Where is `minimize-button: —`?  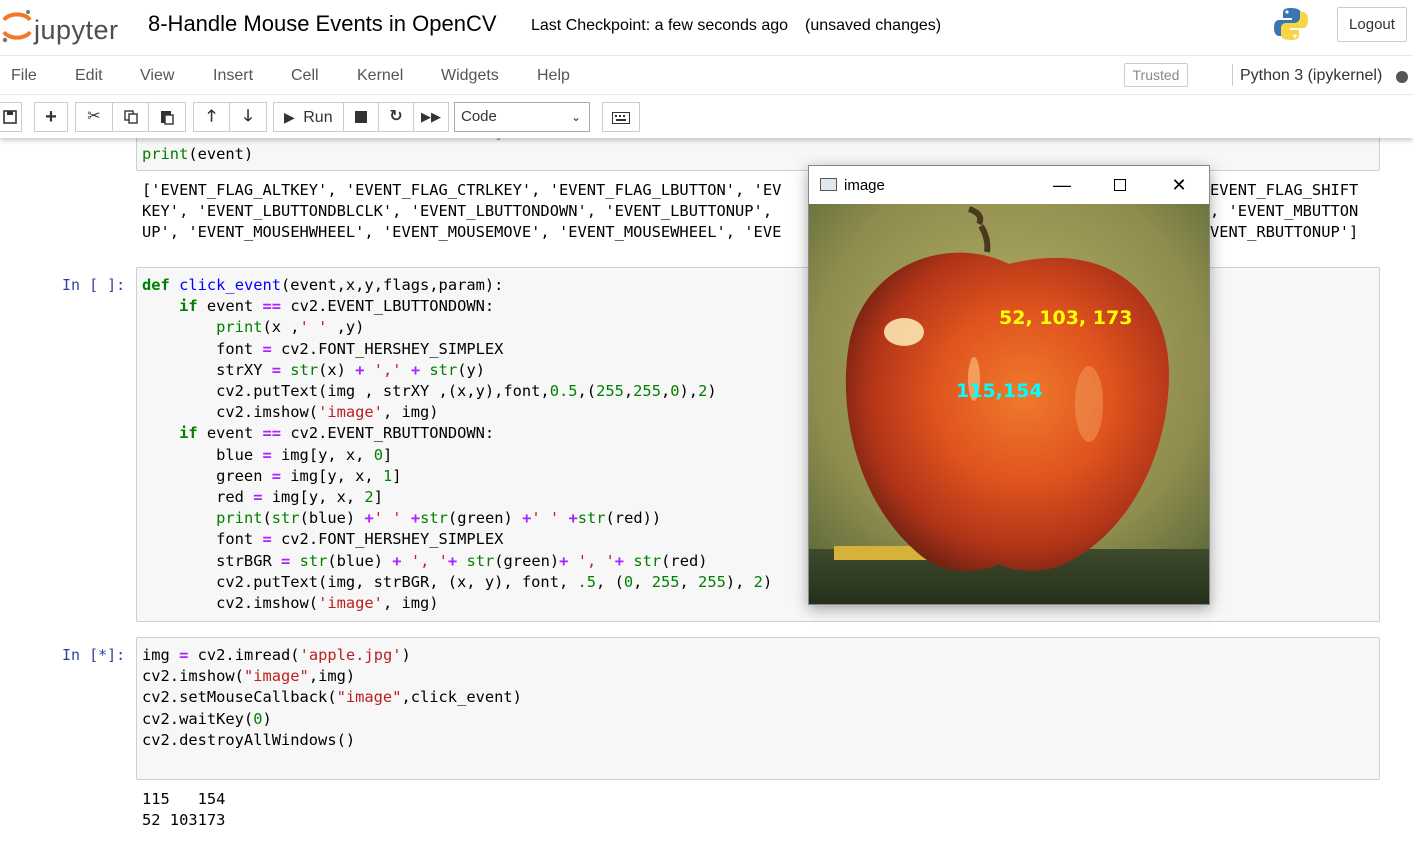
minimize-button: — is located at coordinates (1062, 185).